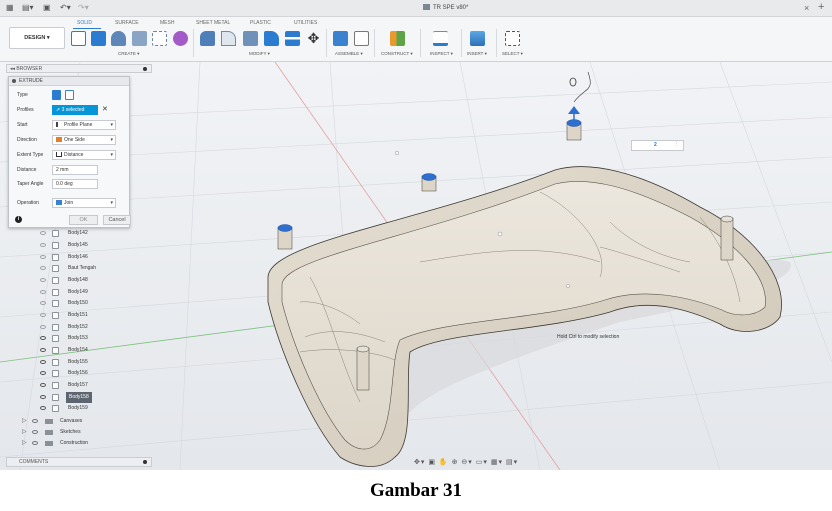 The height and width of the screenshot is (511, 832). Describe the element at coordinates (432, 462) in the screenshot. I see `look-at-icon: ▣` at that location.